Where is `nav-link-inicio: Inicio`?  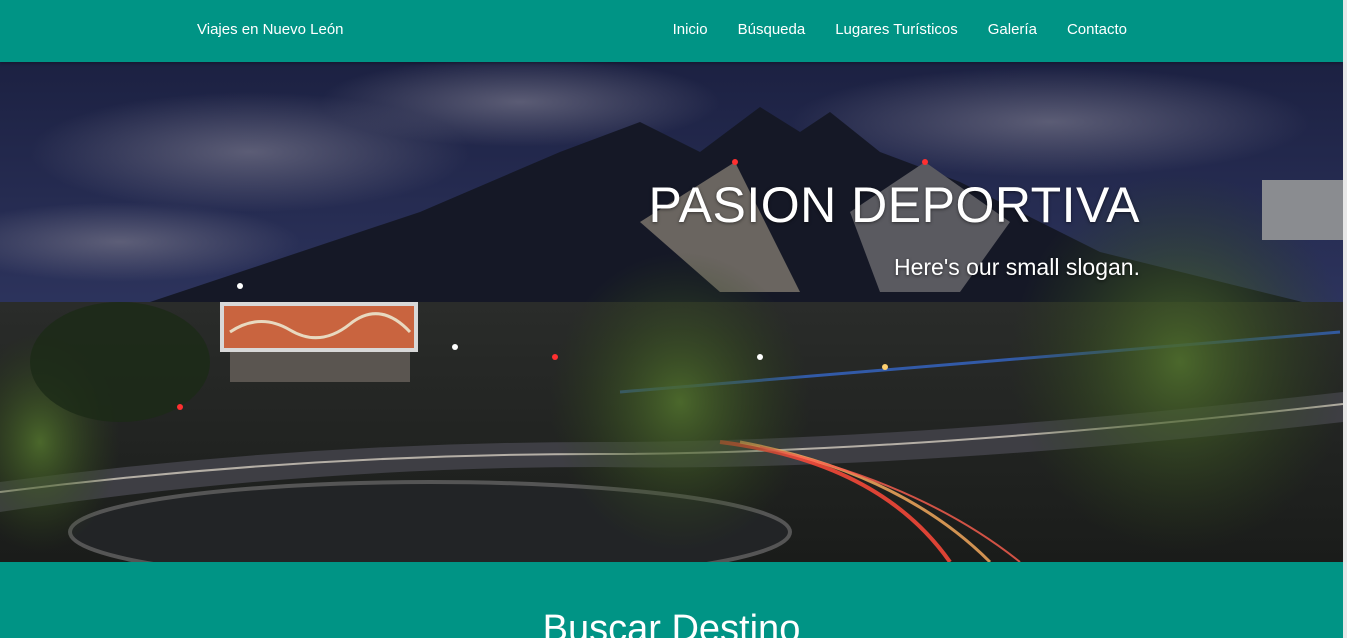
nav-link-inicio: Inicio is located at coordinates (690, 29).